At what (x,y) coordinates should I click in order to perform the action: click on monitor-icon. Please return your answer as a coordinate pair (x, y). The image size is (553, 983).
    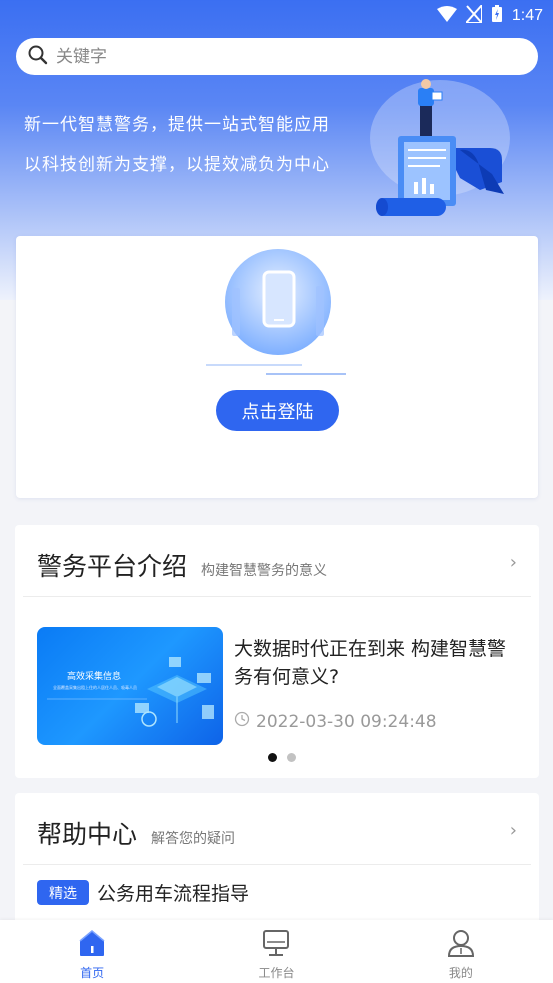
    Looking at the image, I should click on (276, 945).